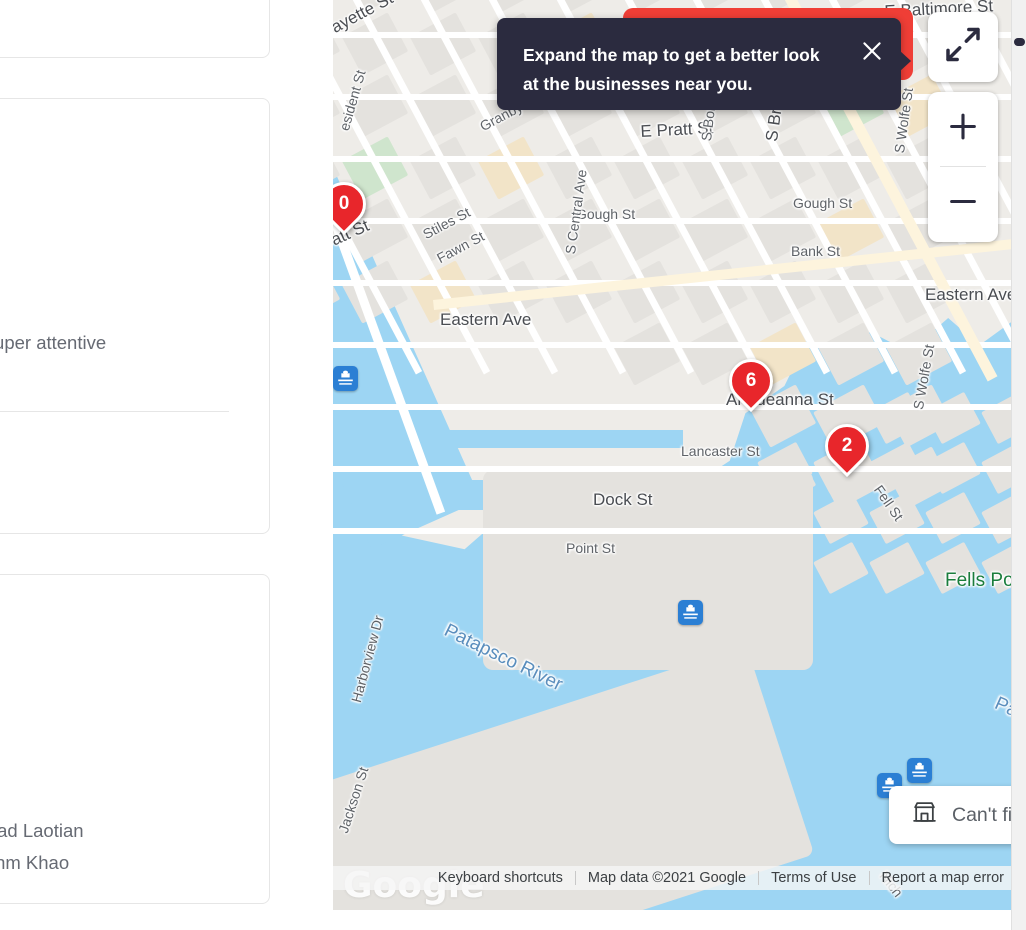  I want to click on expand-arrows-icon, so click(963, 47).